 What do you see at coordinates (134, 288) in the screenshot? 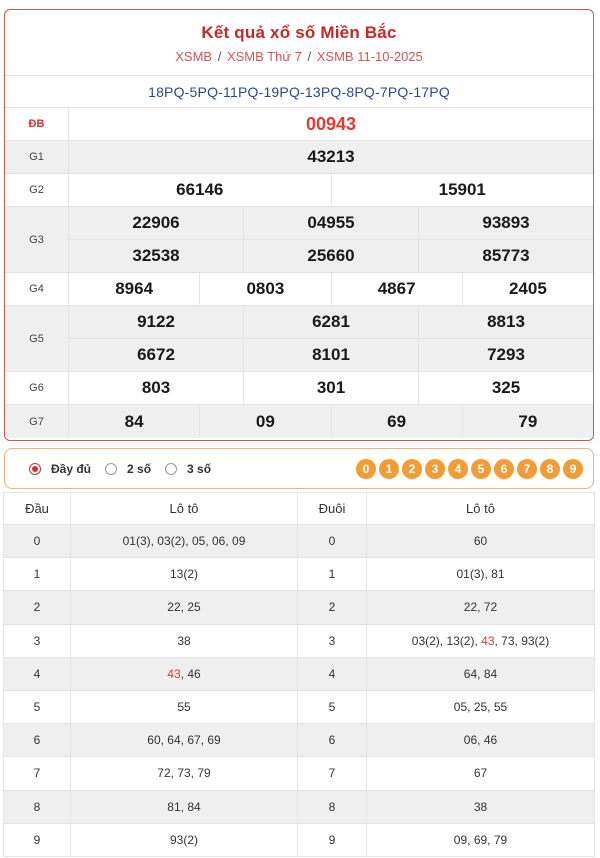
I see `prize-number: 8964` at bounding box center [134, 288].